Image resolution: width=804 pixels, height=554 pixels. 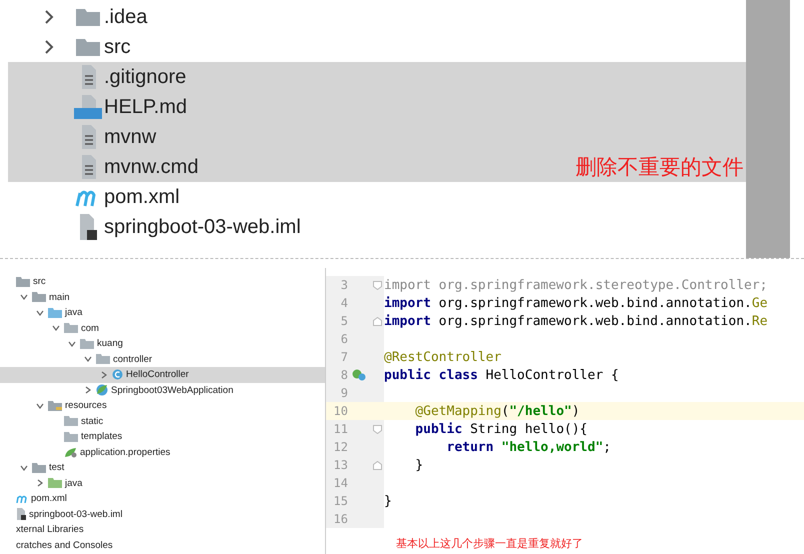 I want to click on line-number: 7, so click(x=344, y=357).